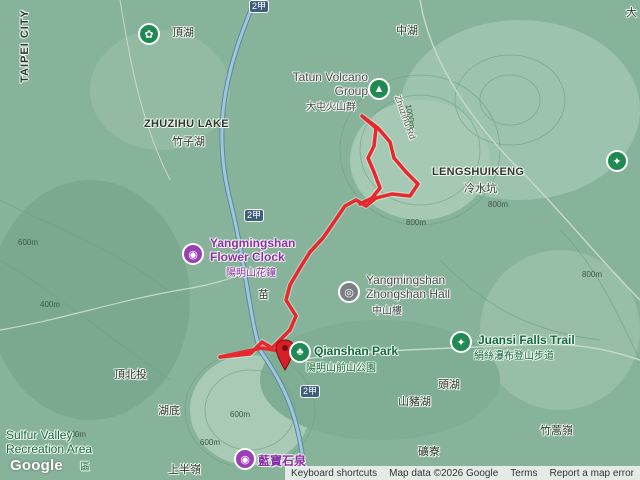 This screenshot has height=480, width=640. Describe the element at coordinates (331, 107) in the screenshot. I see `poi-tatun-zh: 大屯火山群` at that location.